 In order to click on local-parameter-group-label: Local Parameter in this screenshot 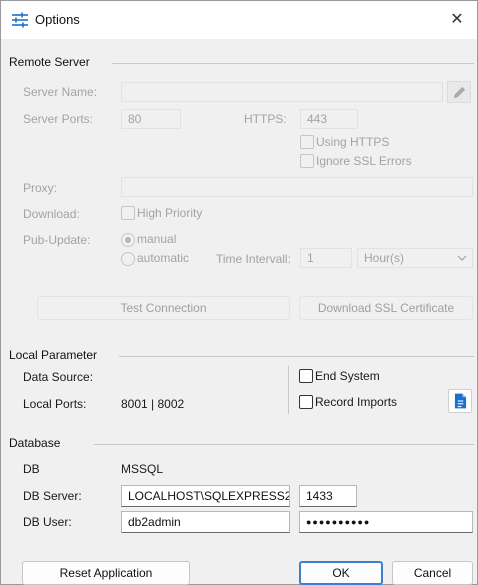, I will do `click(53, 355)`.